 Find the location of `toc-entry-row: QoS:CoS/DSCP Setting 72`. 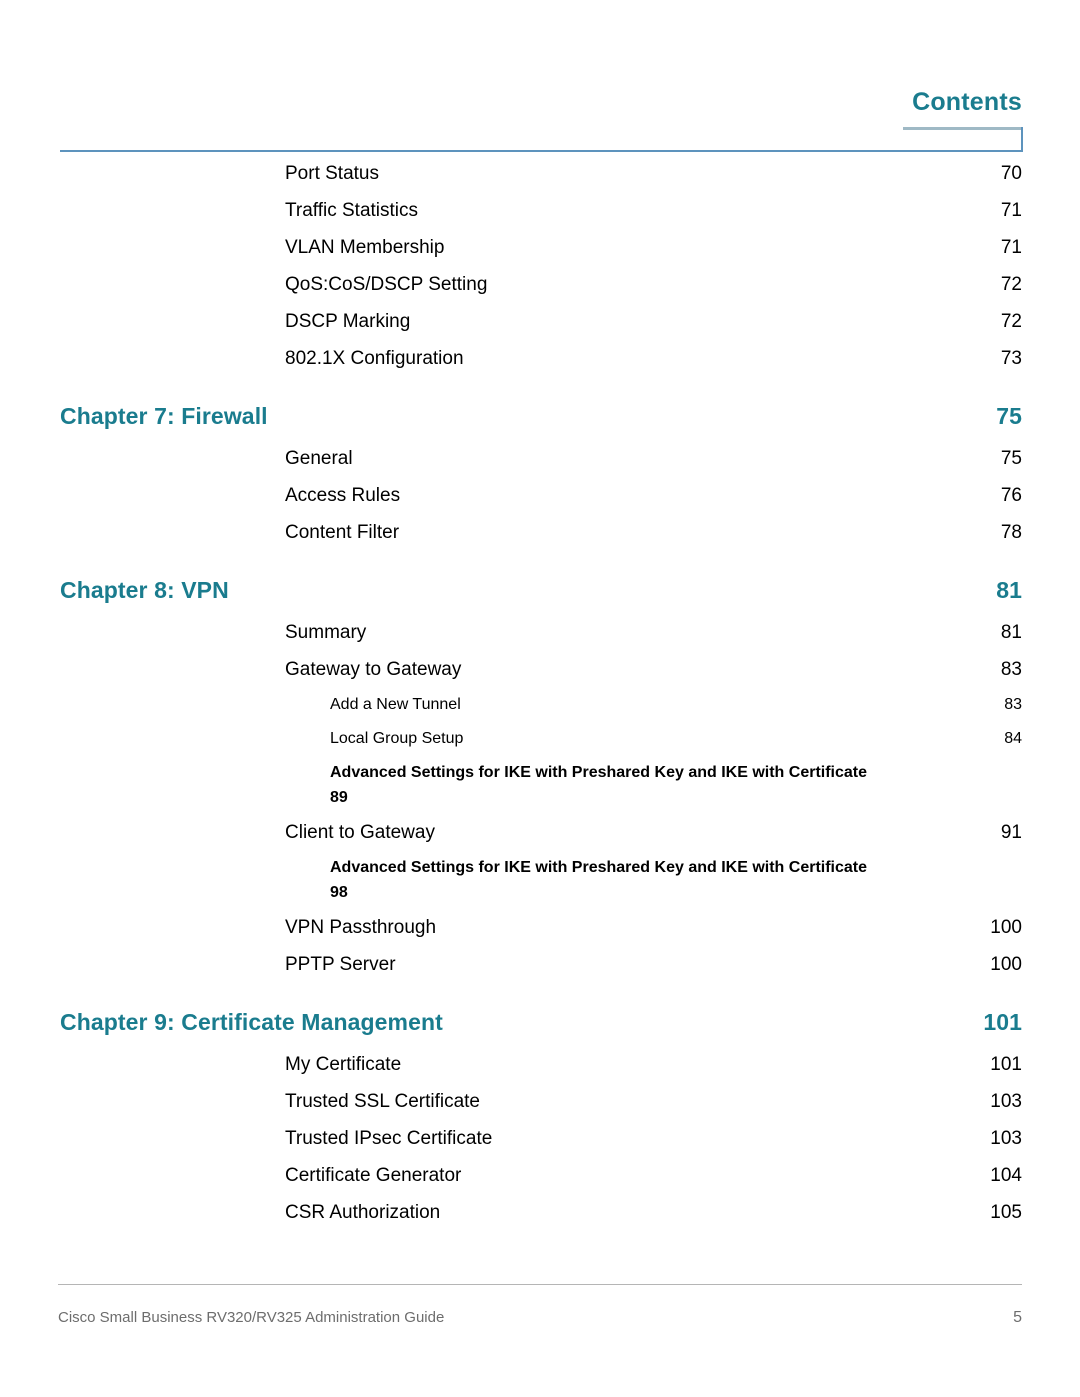

toc-entry-row: QoS:CoS/DSCP Setting 72 is located at coordinates (540, 284).